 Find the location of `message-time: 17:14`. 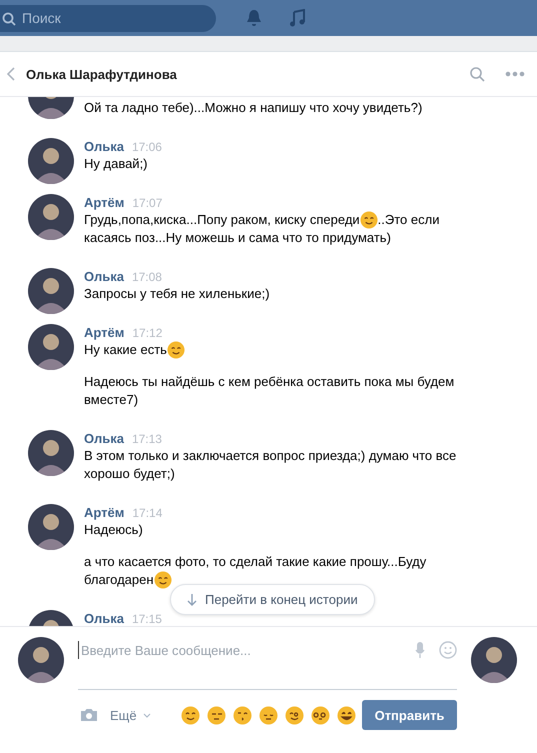

message-time: 17:14 is located at coordinates (147, 513).